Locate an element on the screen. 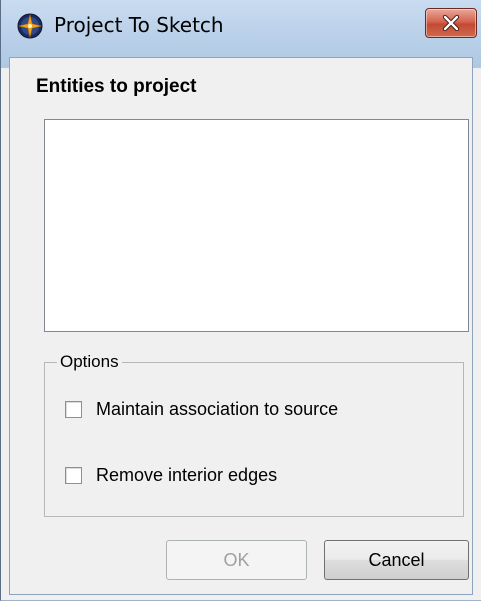  entities-heading: Entities to project is located at coordinates (116, 86).